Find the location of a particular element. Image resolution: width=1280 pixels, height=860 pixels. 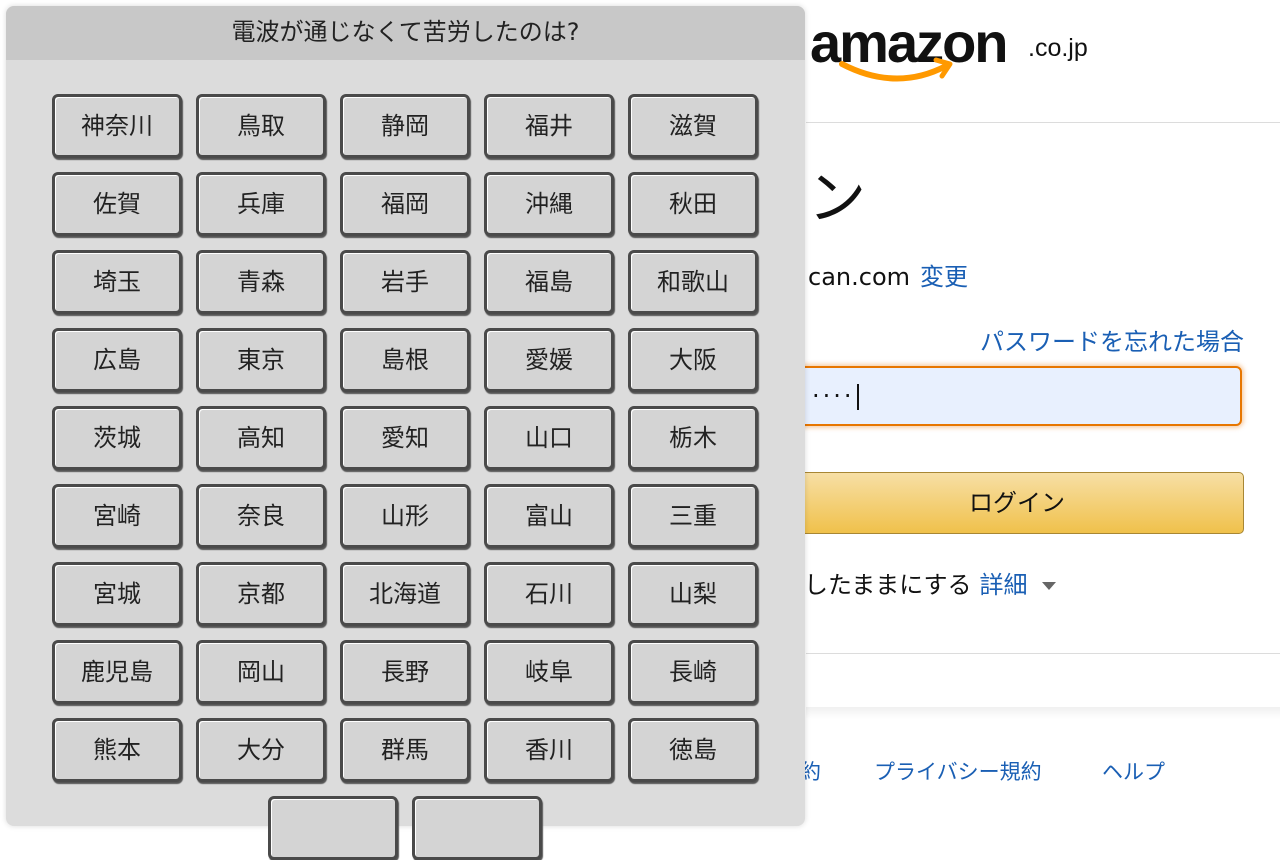

prefecture-button: 大分 is located at coordinates (261, 750).